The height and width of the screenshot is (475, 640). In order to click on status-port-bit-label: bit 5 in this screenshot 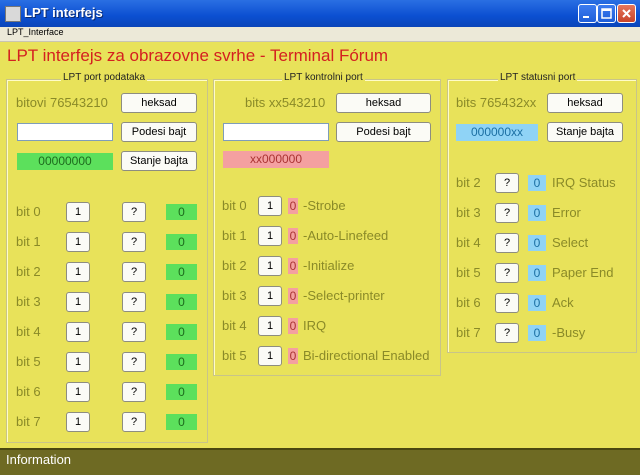, I will do `click(468, 272)`.